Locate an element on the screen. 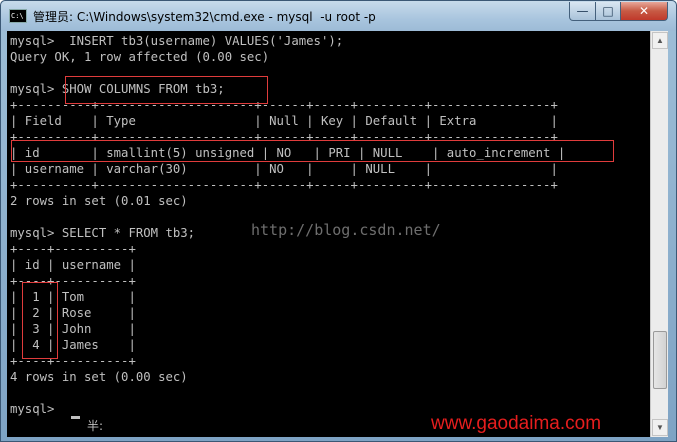 Image resolution: width=677 pixels, height=442 pixels. blog-url-watermark: http://blog.csdn.net/ is located at coordinates (346, 230).